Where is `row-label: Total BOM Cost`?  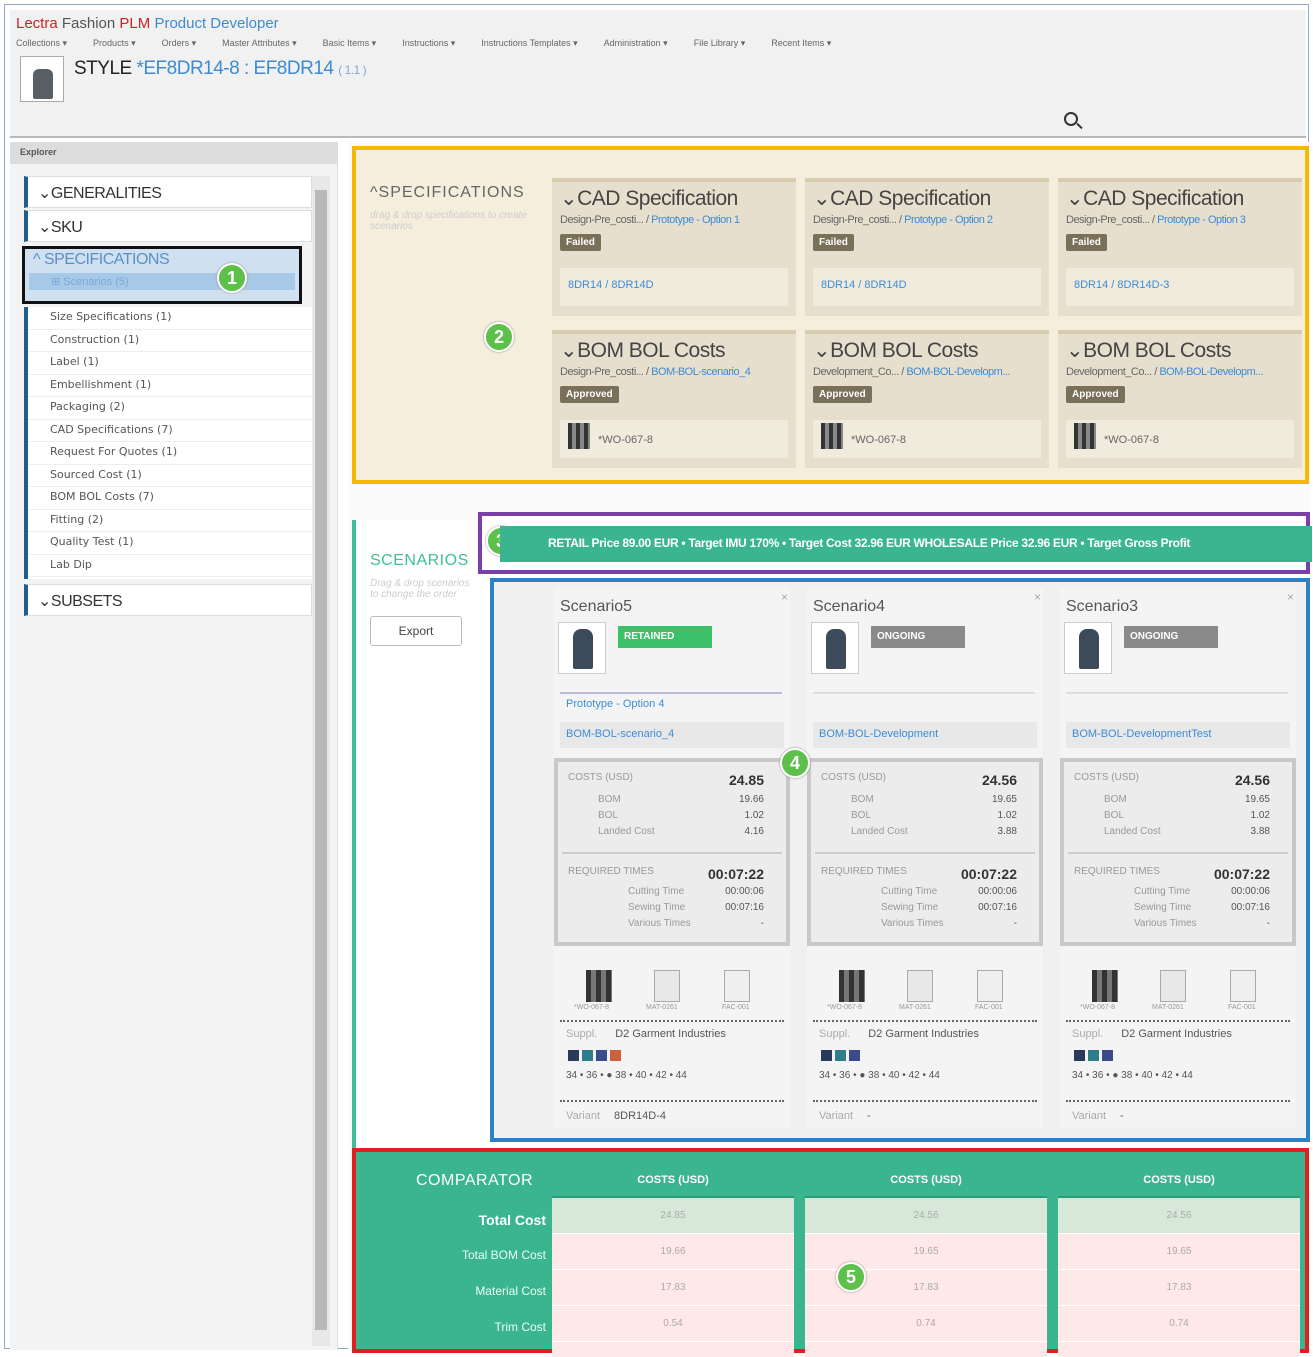
row-label: Total BOM Cost is located at coordinates (503, 1255).